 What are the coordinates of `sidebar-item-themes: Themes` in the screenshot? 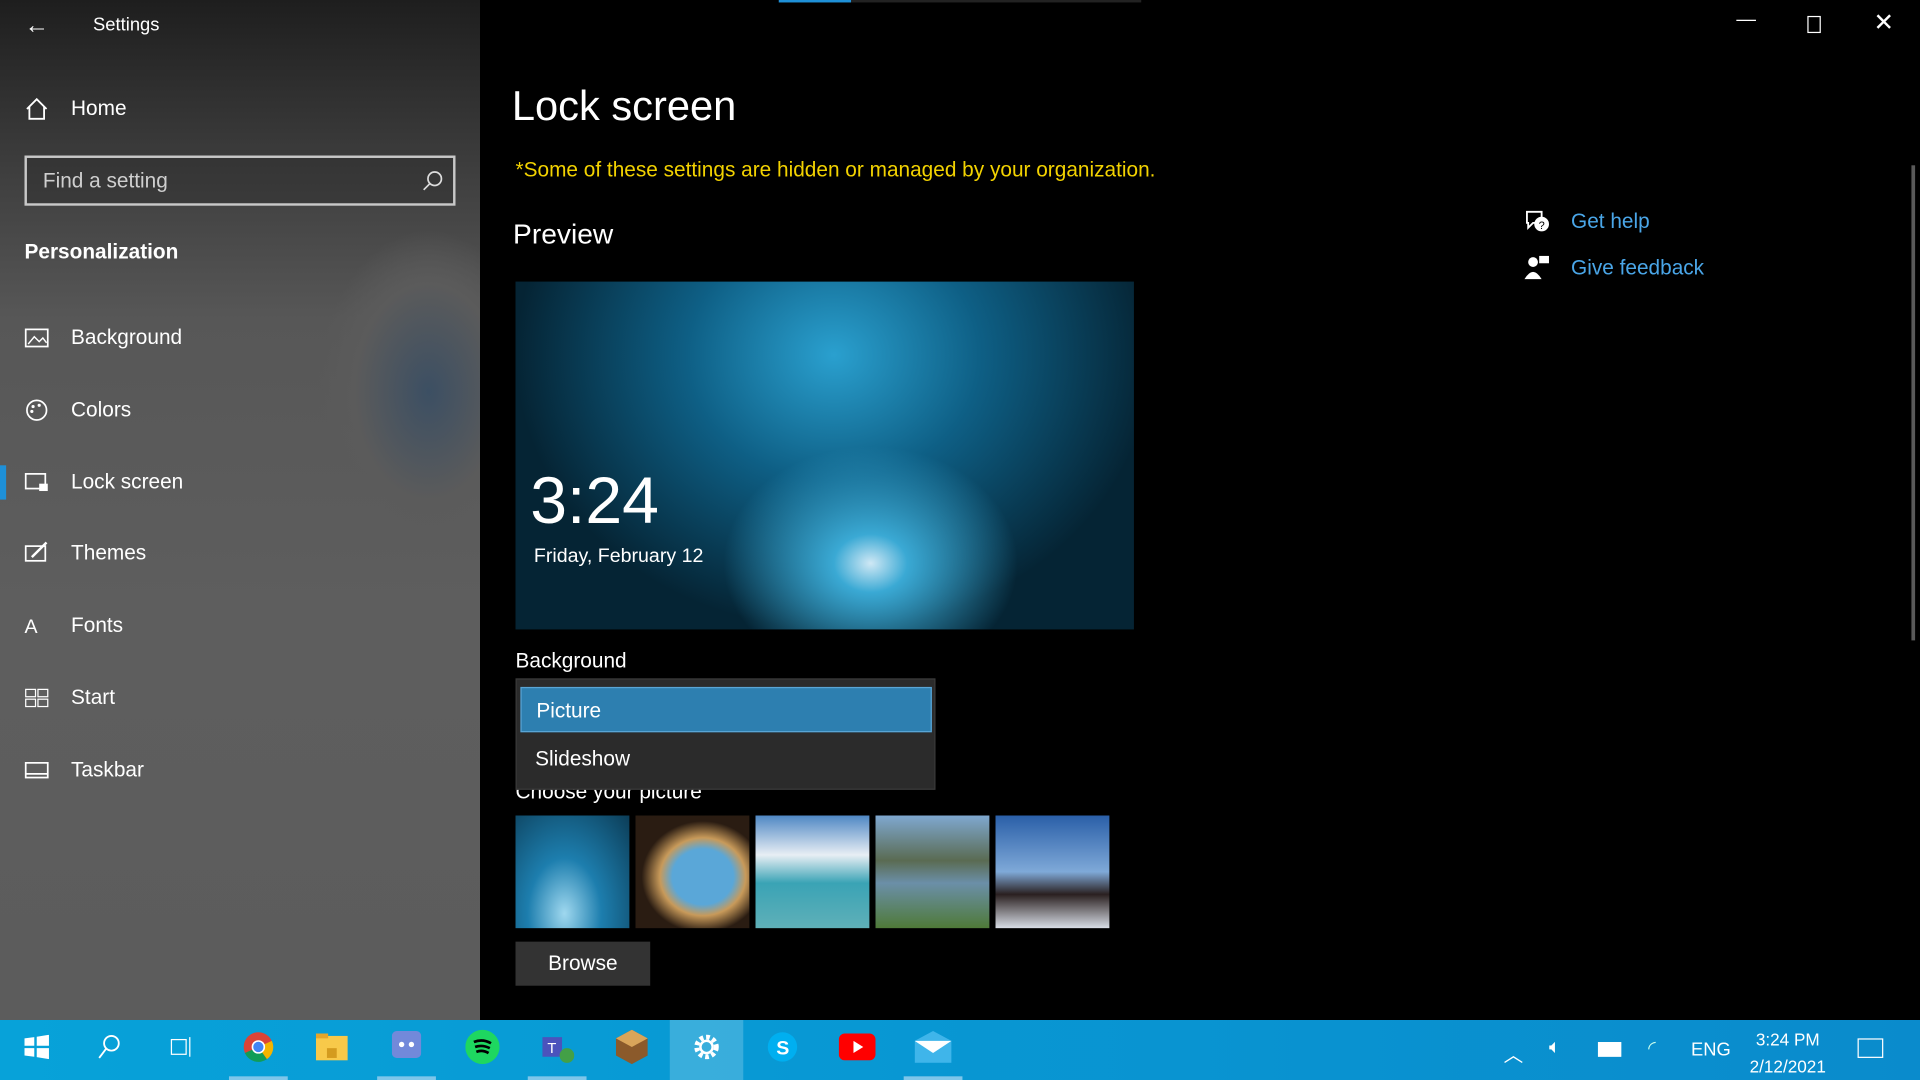 It's located at (240, 554).